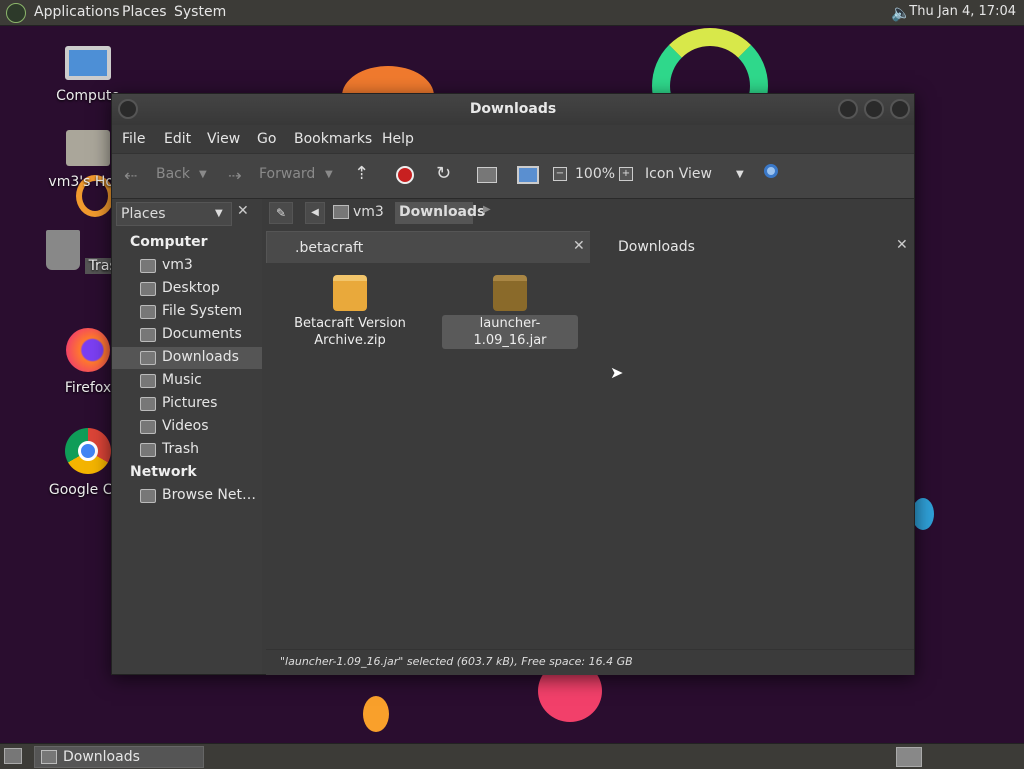  I want to click on path-segment-label: Downloads, so click(442, 212).